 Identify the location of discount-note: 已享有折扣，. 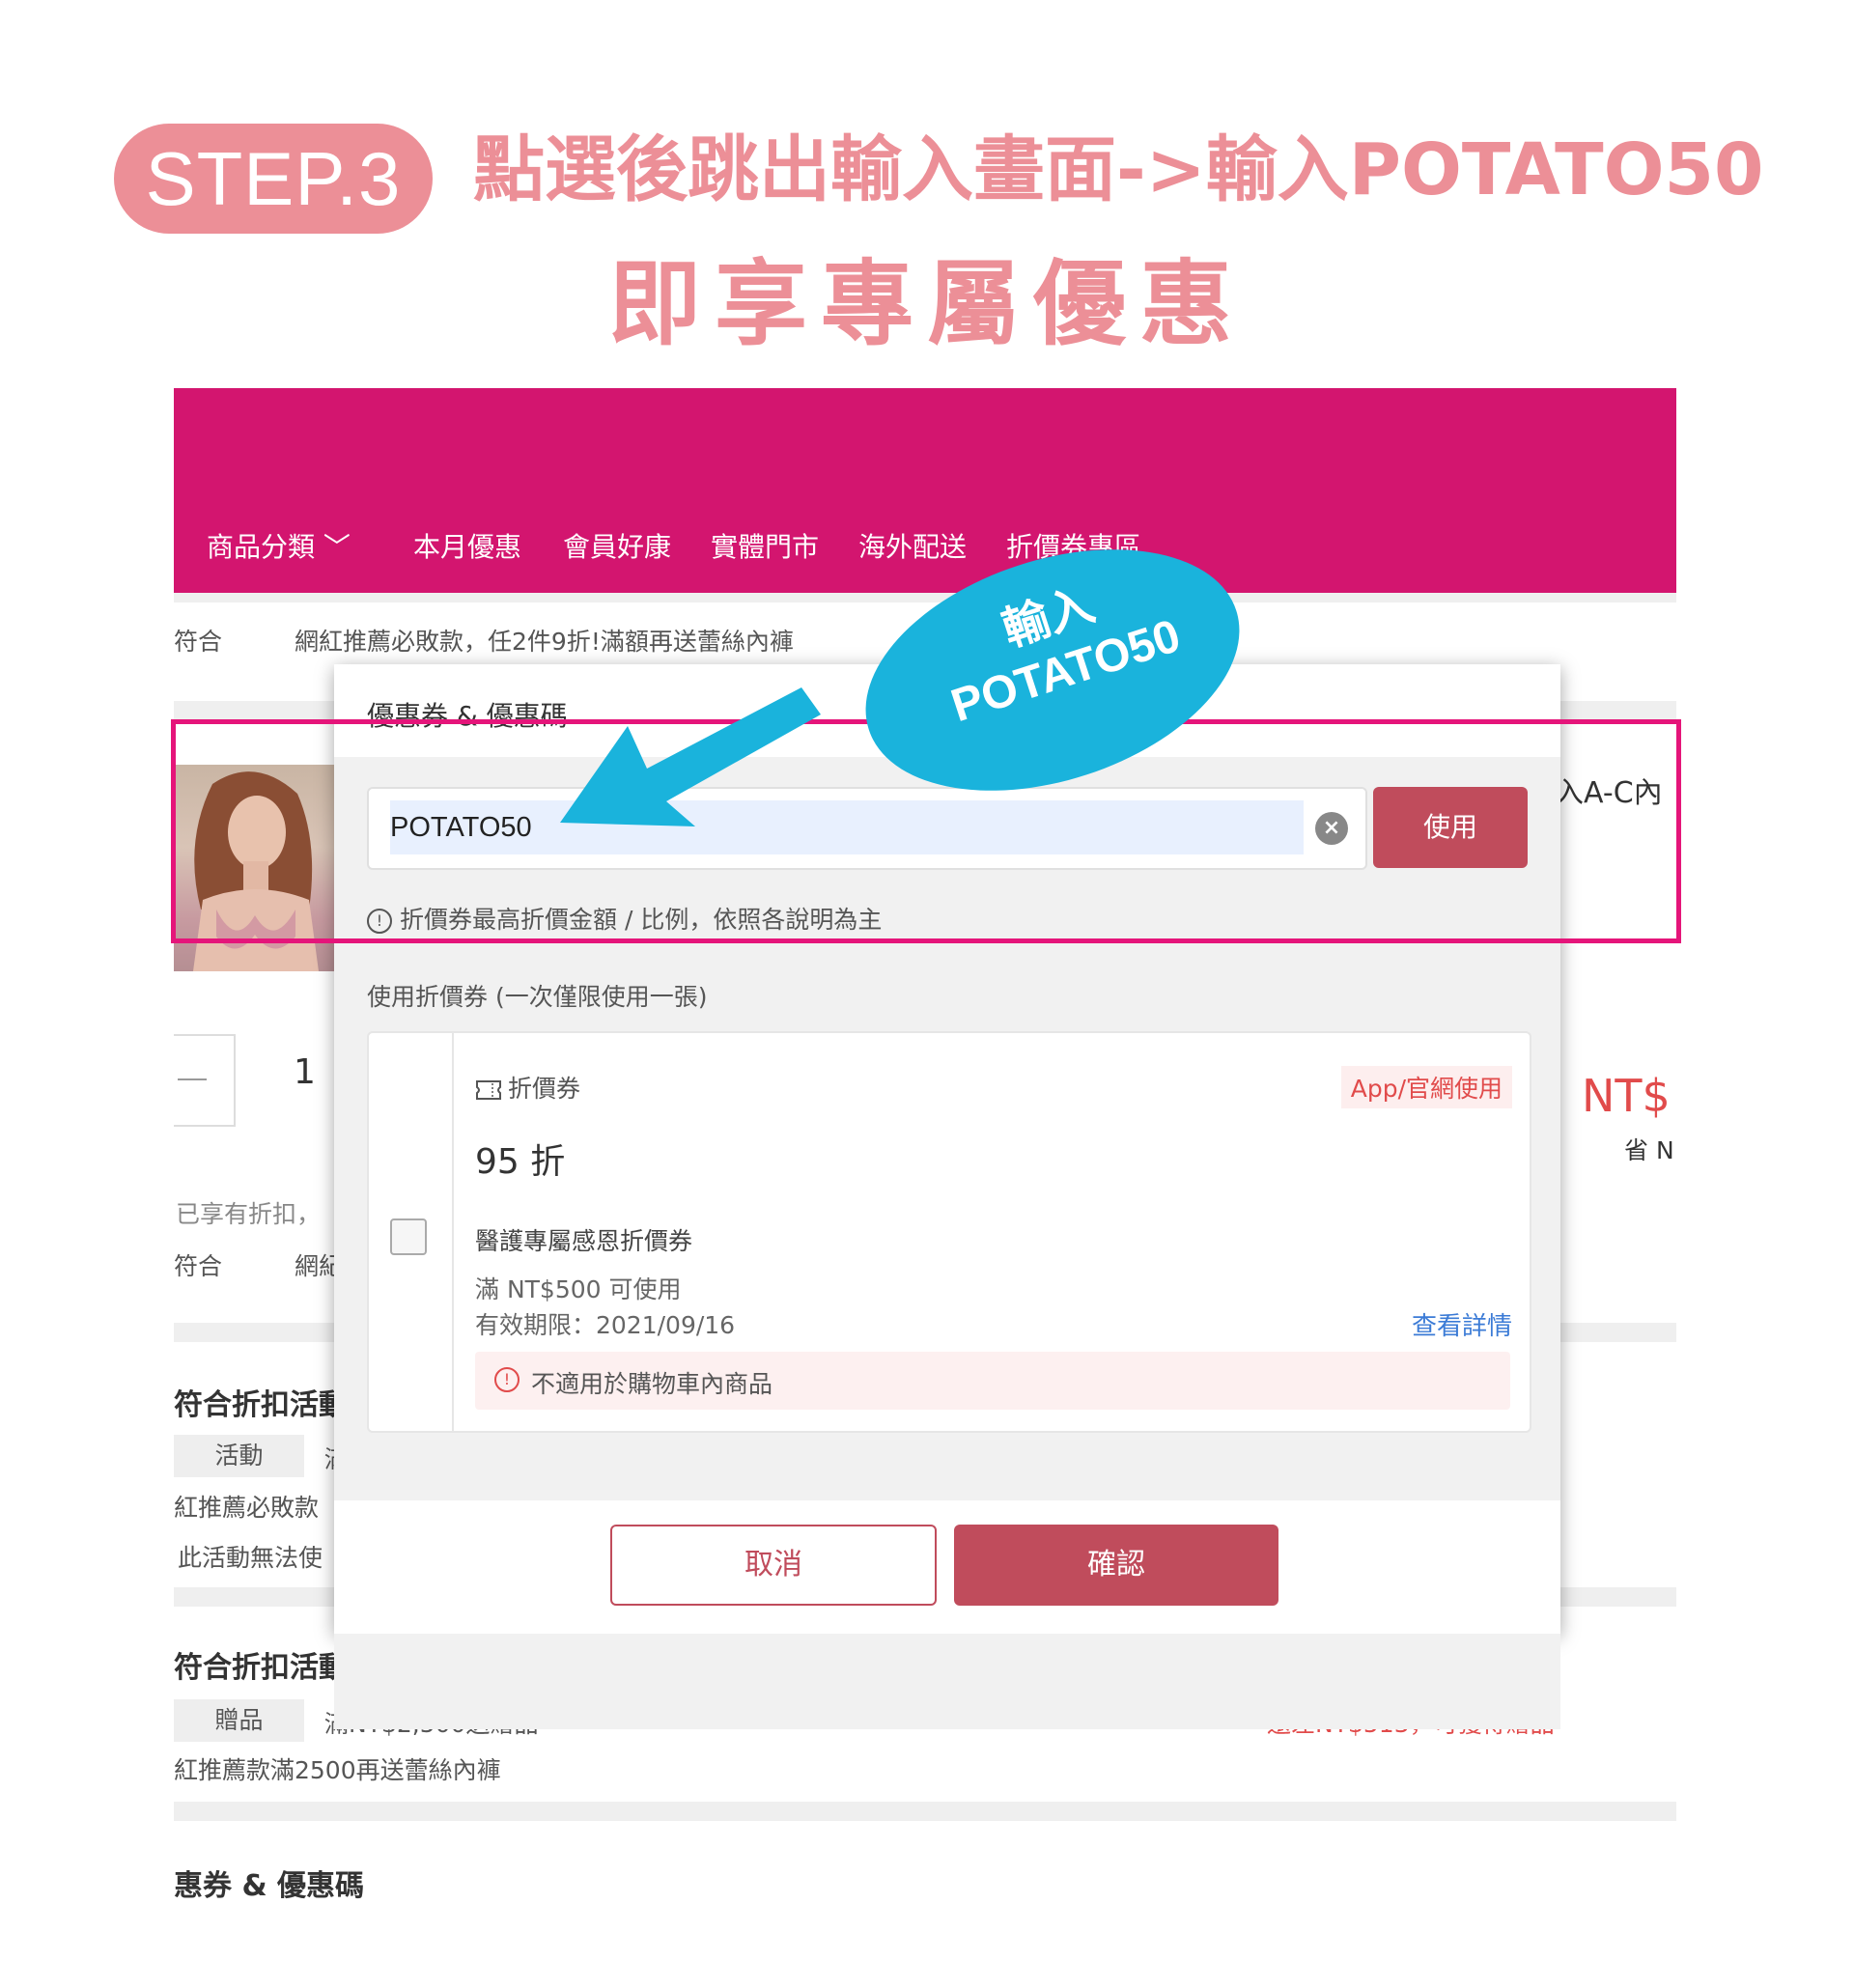
(249, 1214).